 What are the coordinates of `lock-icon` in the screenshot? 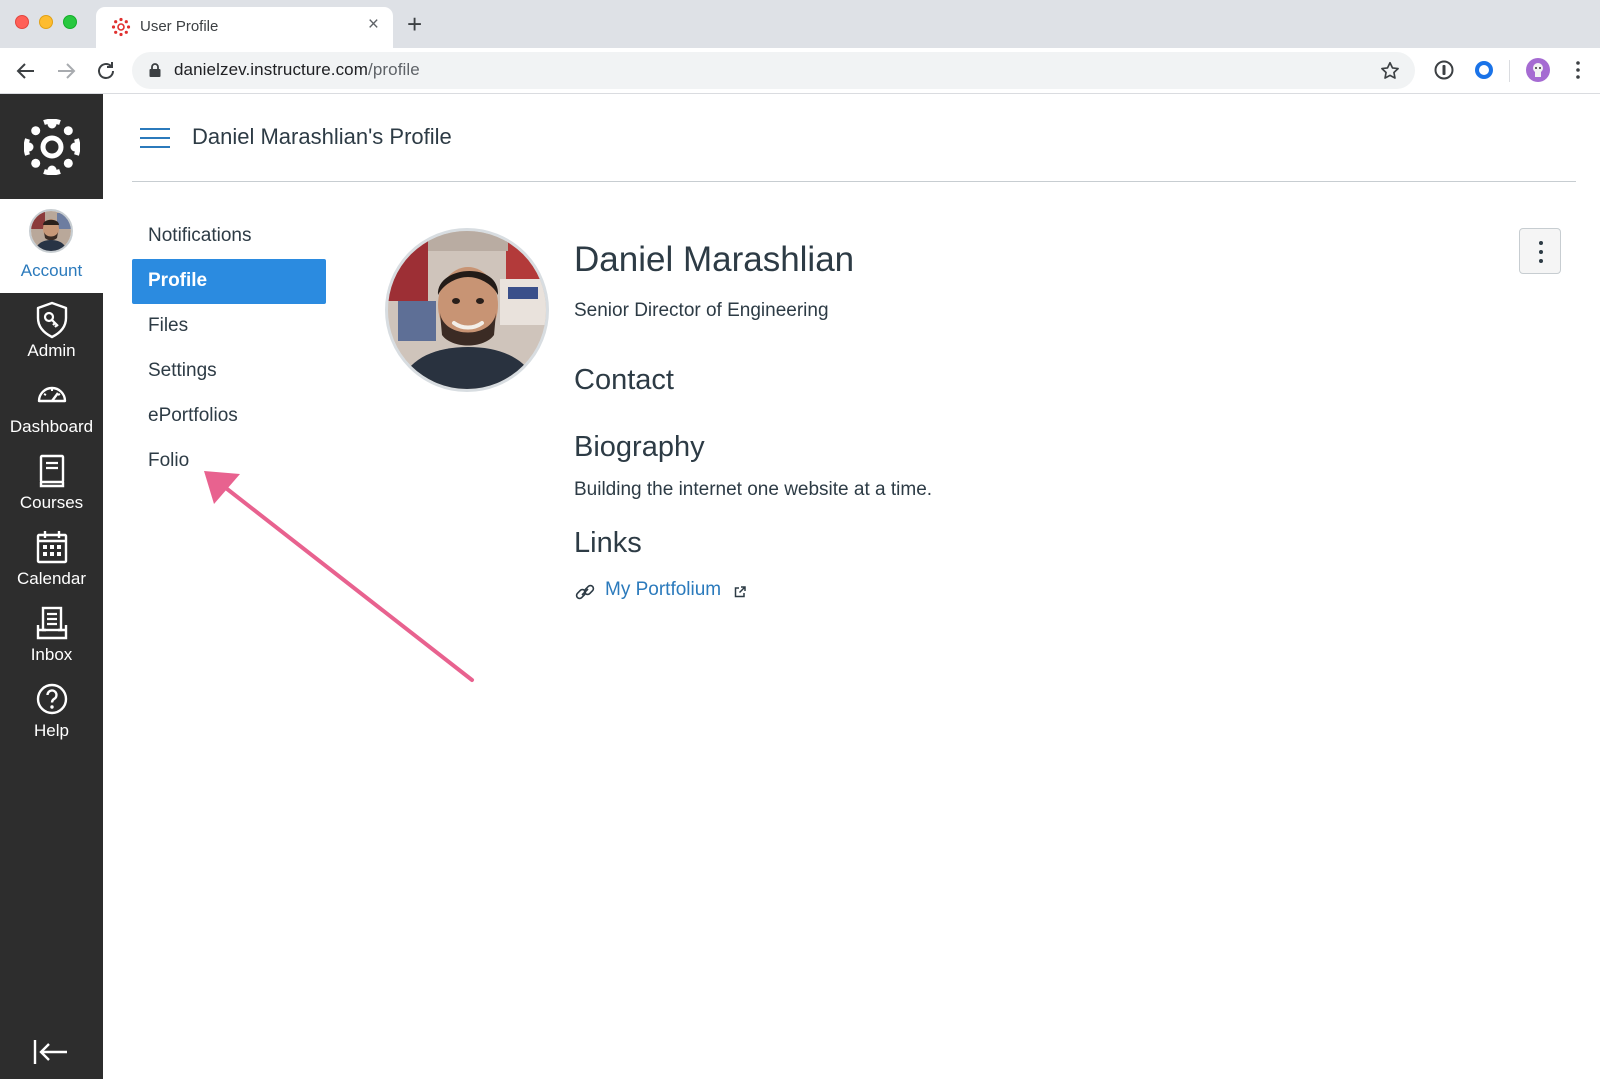 It's located at (155, 70).